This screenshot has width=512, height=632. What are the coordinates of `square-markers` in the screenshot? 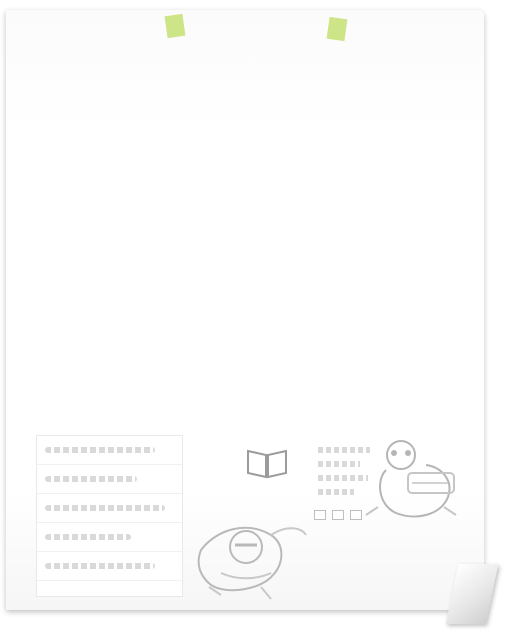 It's located at (338, 515).